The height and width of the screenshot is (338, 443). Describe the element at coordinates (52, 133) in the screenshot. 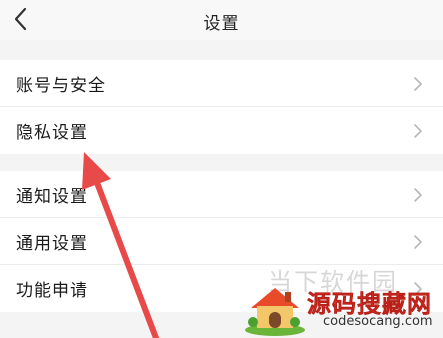

I see `settings-item-label: 隐私设置` at that location.